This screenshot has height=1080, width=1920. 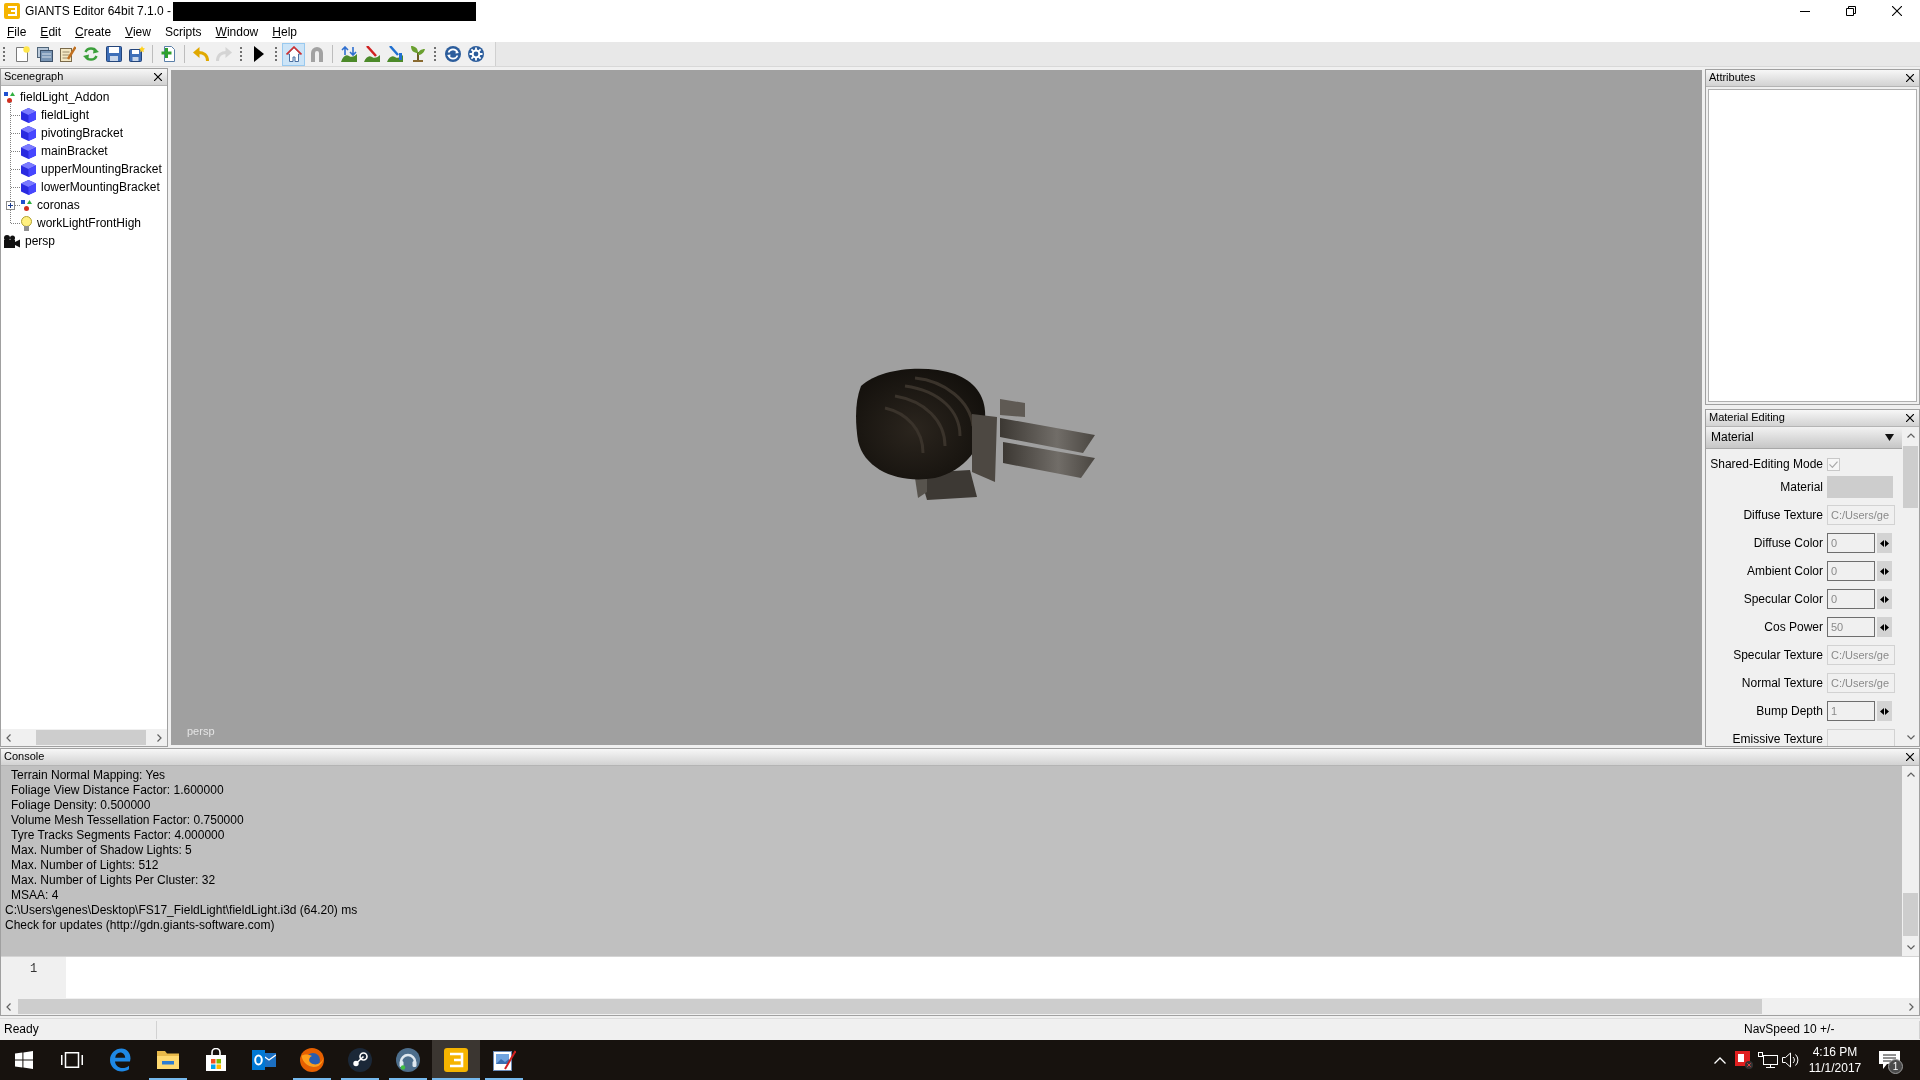 What do you see at coordinates (1805, 11) in the screenshot?
I see `minimize-icon` at bounding box center [1805, 11].